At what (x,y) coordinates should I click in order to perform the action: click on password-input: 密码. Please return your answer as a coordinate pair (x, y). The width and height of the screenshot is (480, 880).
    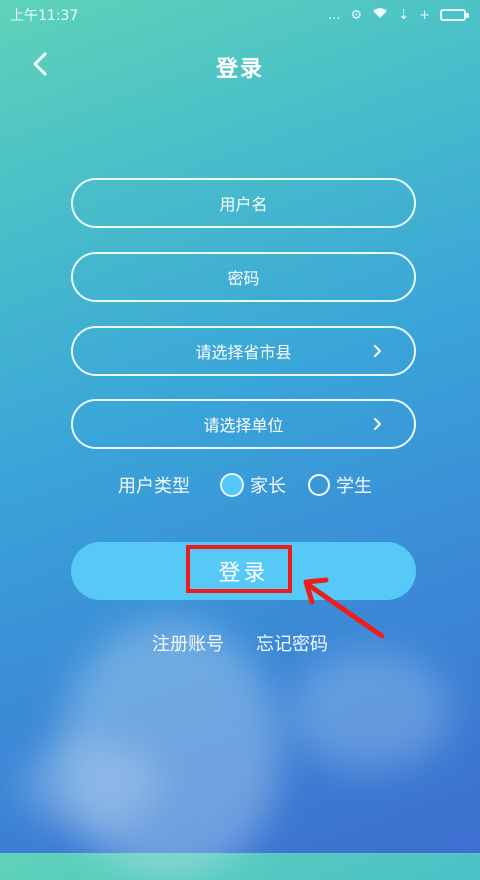
    Looking at the image, I should click on (243, 277).